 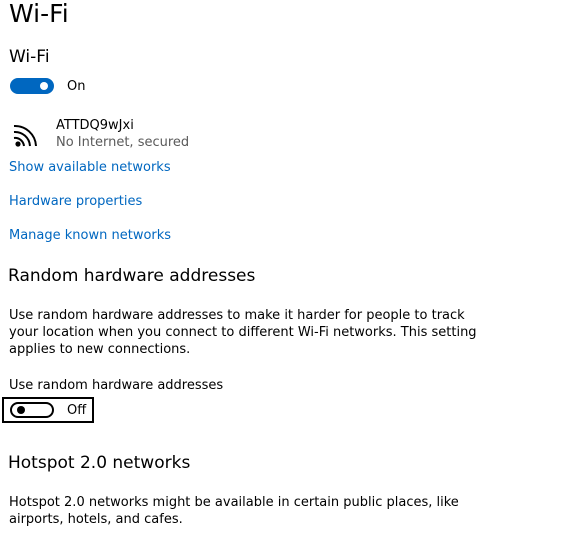 What do you see at coordinates (32, 86) in the screenshot?
I see `wifi-toggle` at bounding box center [32, 86].